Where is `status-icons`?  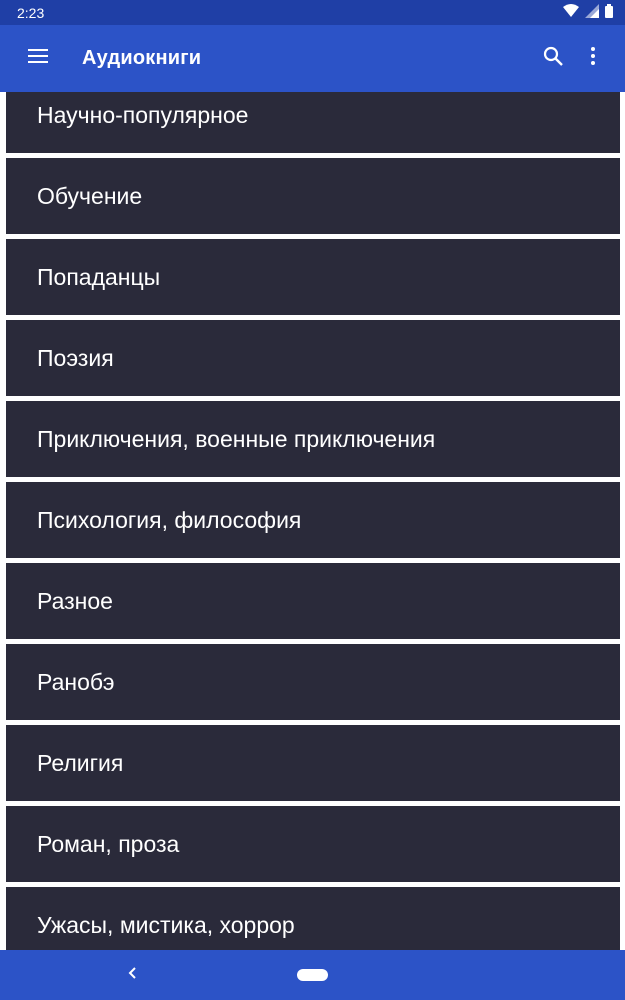 status-icons is located at coordinates (588, 12).